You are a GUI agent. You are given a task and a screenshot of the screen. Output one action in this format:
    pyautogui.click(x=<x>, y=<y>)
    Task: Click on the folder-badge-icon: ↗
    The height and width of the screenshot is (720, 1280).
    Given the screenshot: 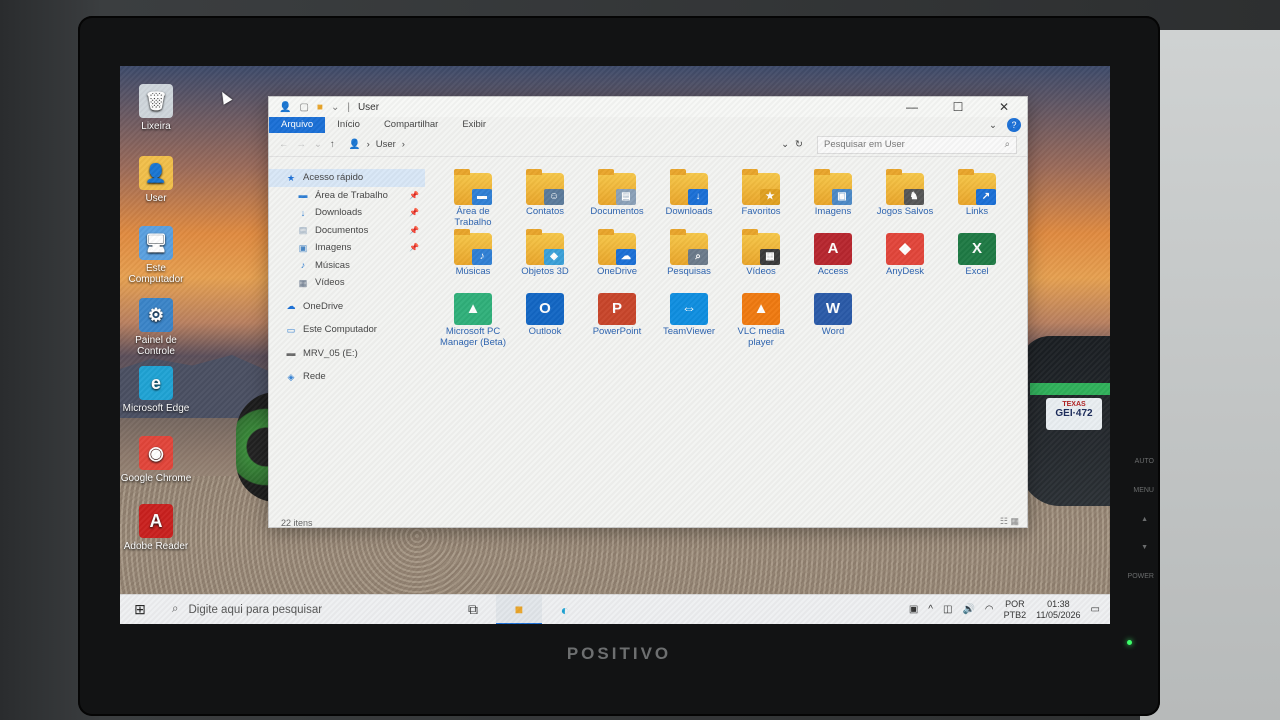 What is the action you would take?
    pyautogui.click(x=986, y=197)
    